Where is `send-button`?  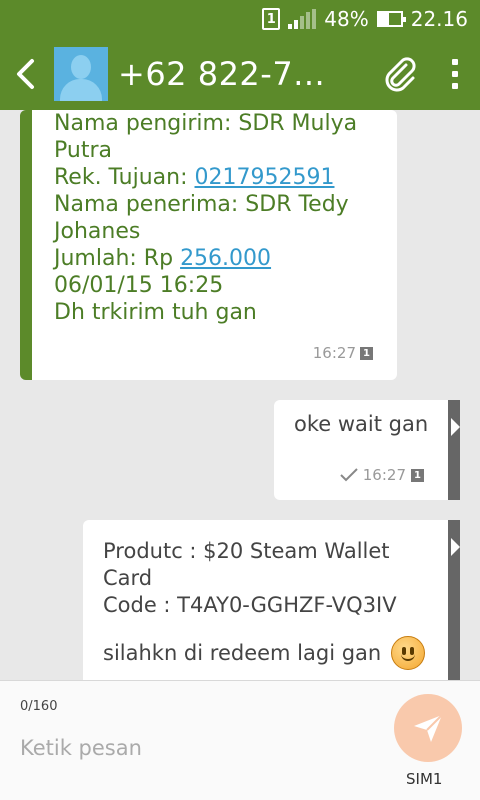 send-button is located at coordinates (428, 728).